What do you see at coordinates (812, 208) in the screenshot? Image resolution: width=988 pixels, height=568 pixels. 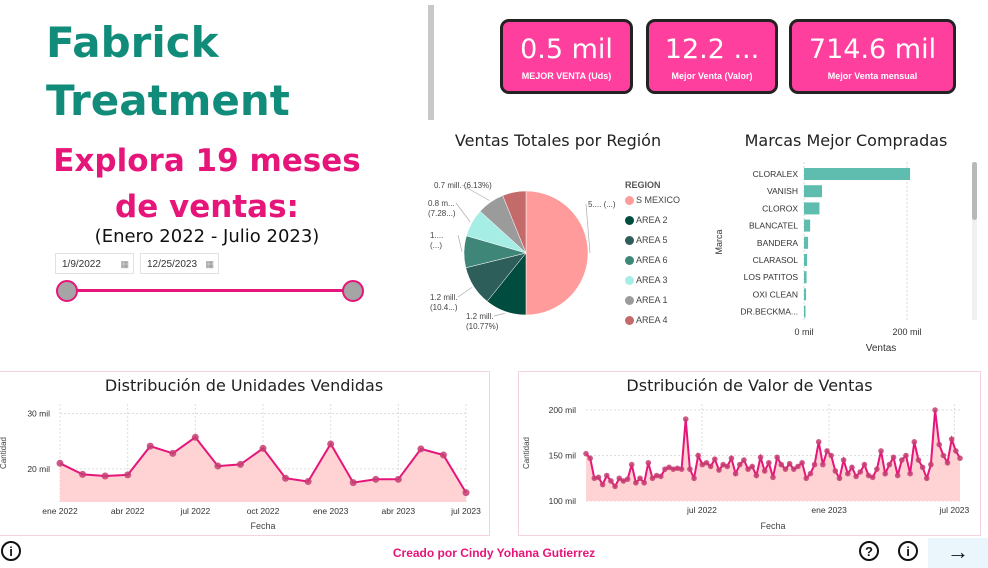 I see `bar-clorox` at bounding box center [812, 208].